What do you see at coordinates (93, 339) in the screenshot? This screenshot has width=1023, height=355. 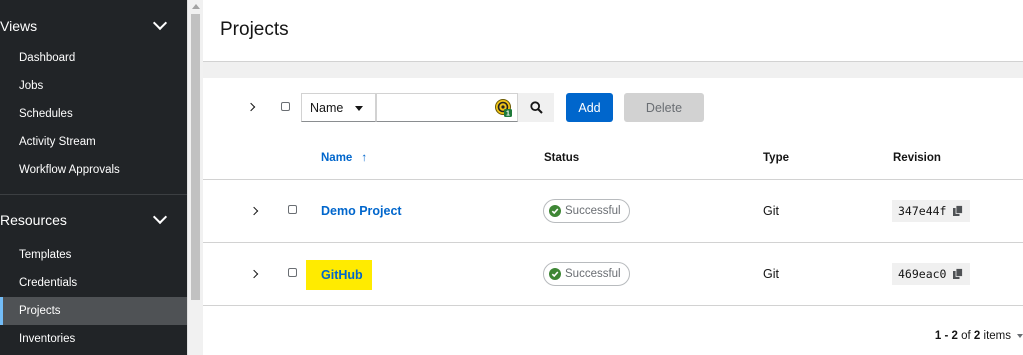 I see `sidebar-item-inventories: Inventories` at bounding box center [93, 339].